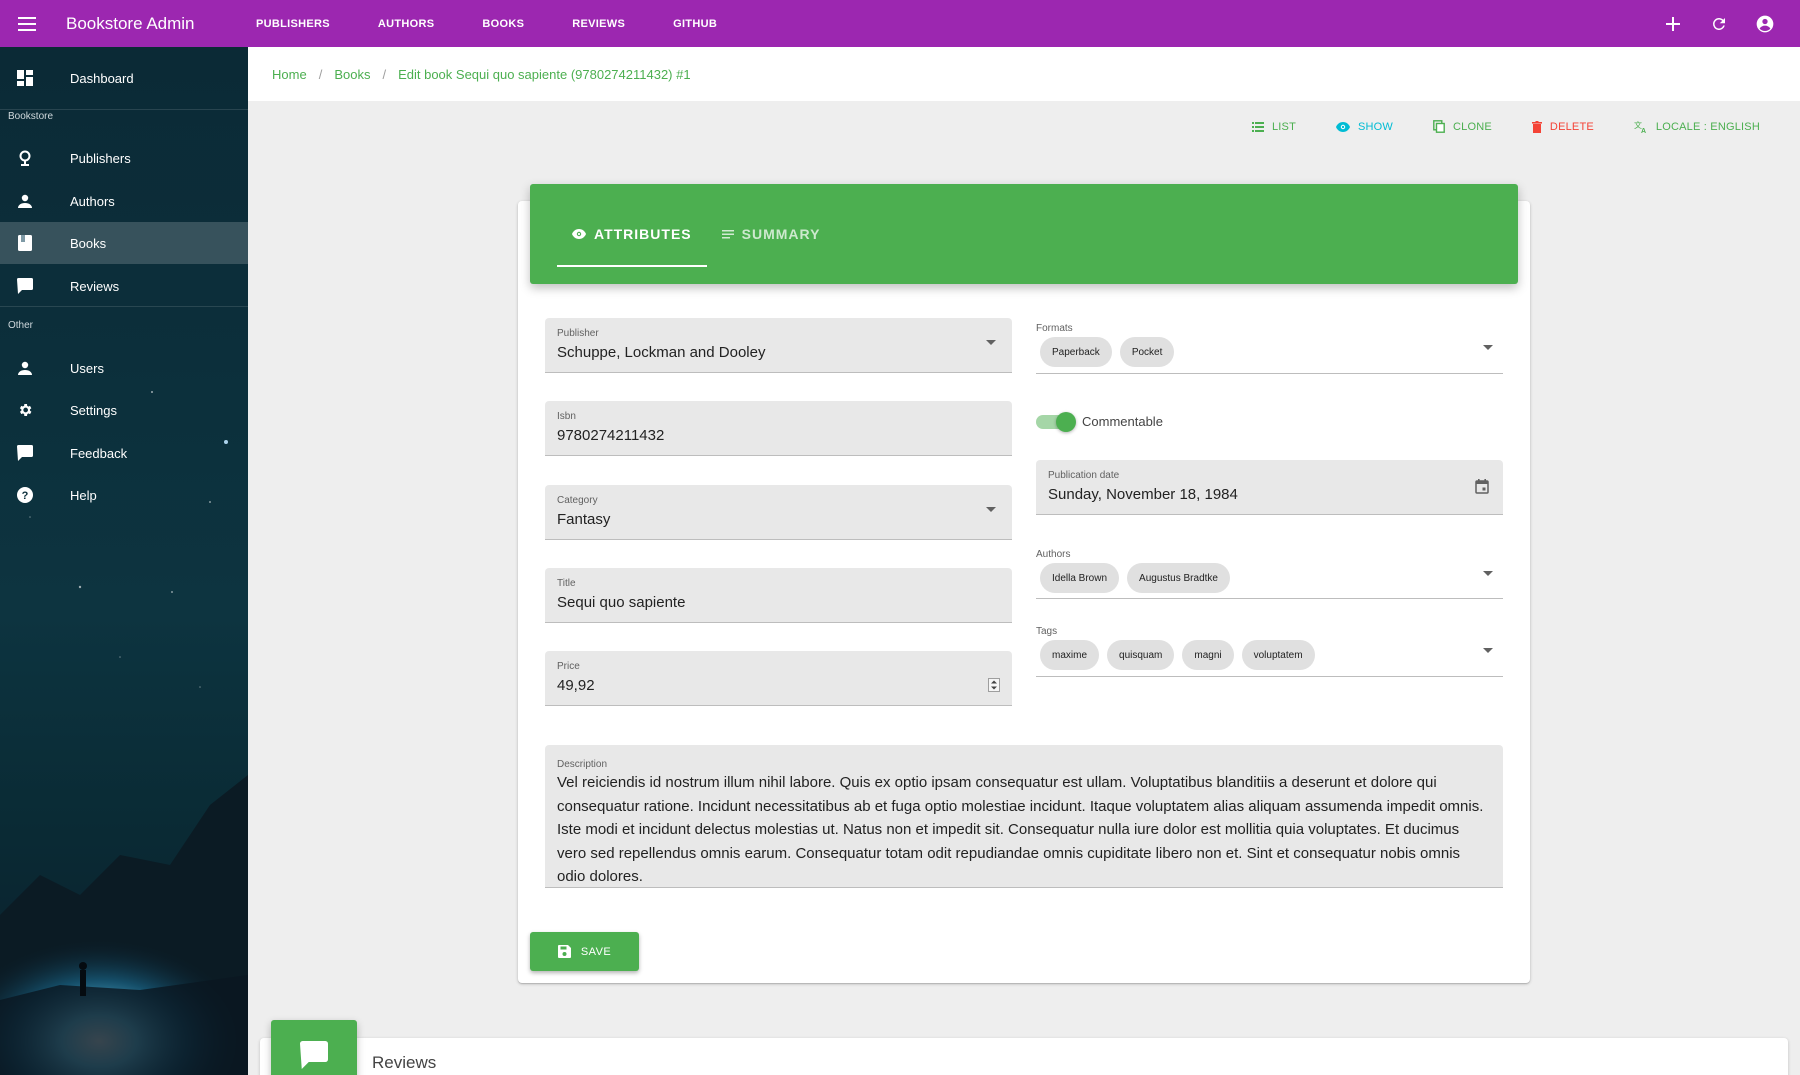 The width and height of the screenshot is (1800, 1075). Describe the element at coordinates (289, 74) in the screenshot. I see `breadcrumb-home: Home` at that location.